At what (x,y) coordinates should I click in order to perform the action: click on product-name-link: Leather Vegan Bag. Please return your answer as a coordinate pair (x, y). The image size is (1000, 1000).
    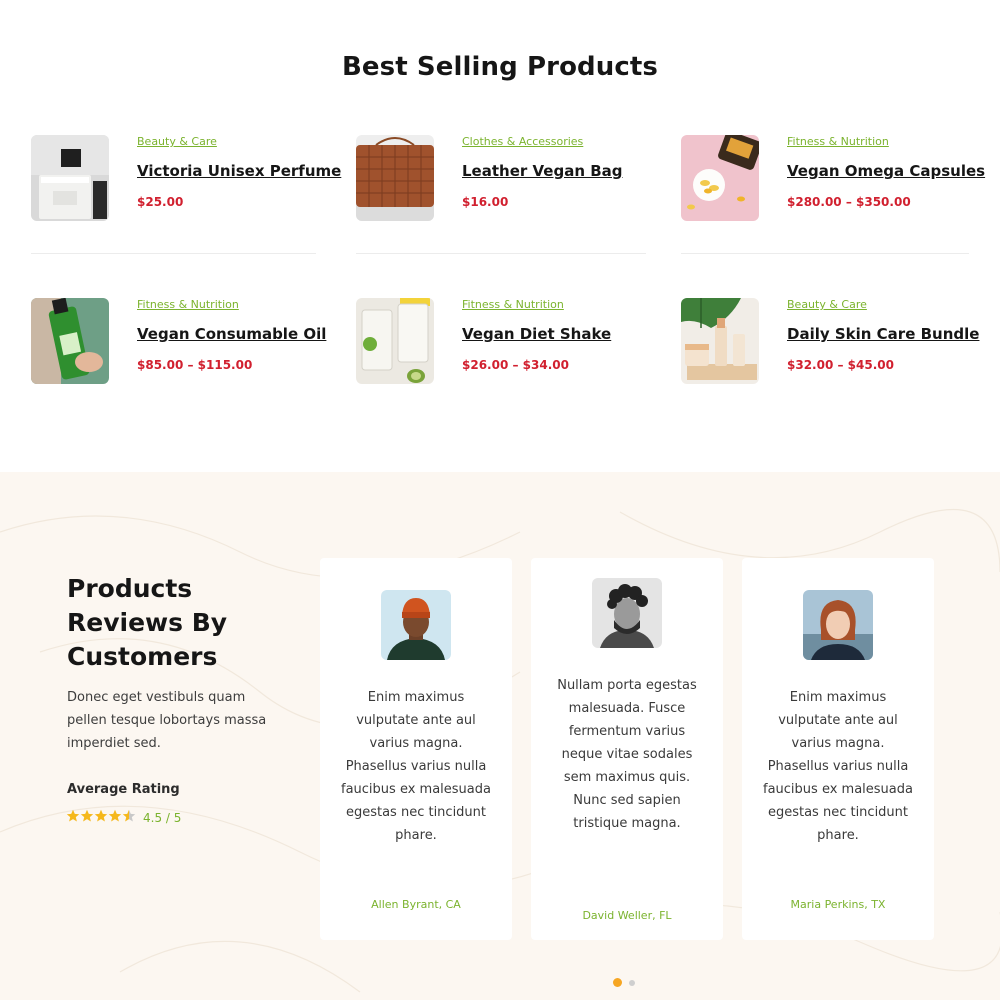
    Looking at the image, I should click on (542, 171).